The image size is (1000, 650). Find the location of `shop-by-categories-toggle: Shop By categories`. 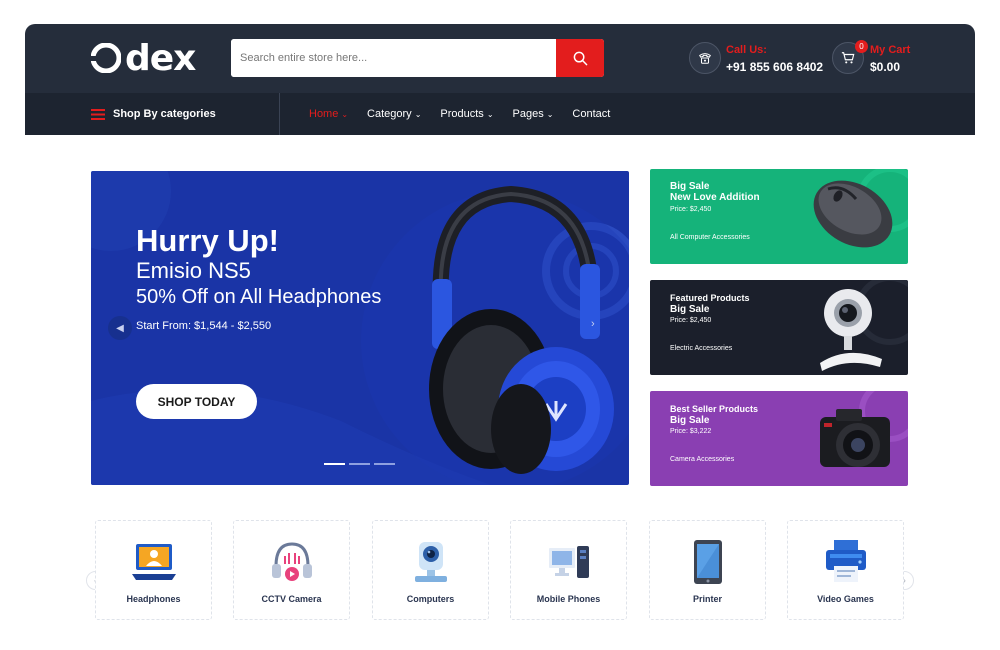

shop-by-categories-toggle: Shop By categories is located at coordinates (153, 114).